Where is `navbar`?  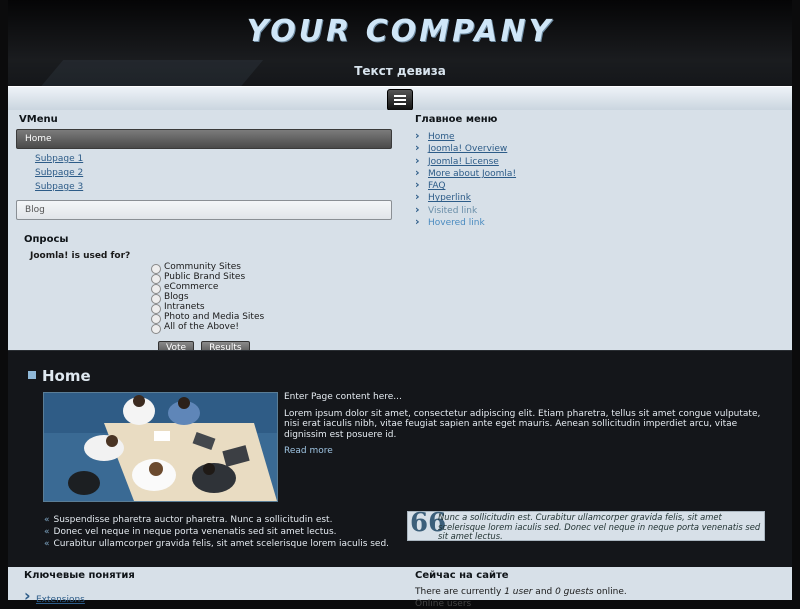
navbar is located at coordinates (400, 98).